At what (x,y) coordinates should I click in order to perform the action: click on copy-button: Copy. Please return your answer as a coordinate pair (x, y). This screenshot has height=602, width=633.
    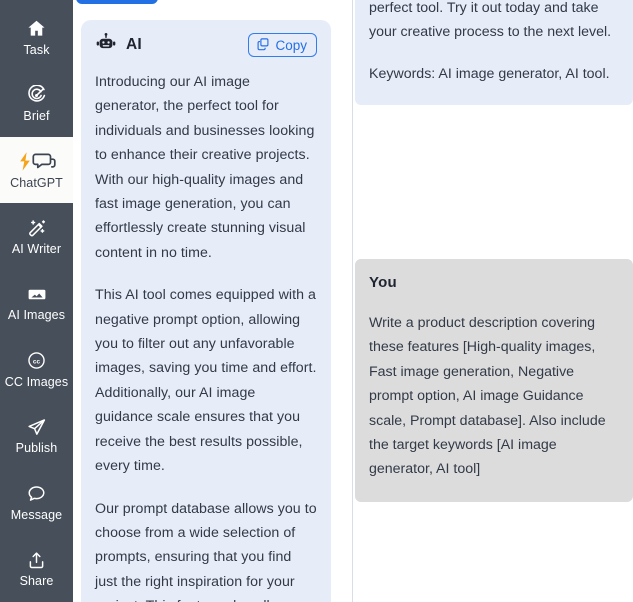
    Looking at the image, I should click on (282, 45).